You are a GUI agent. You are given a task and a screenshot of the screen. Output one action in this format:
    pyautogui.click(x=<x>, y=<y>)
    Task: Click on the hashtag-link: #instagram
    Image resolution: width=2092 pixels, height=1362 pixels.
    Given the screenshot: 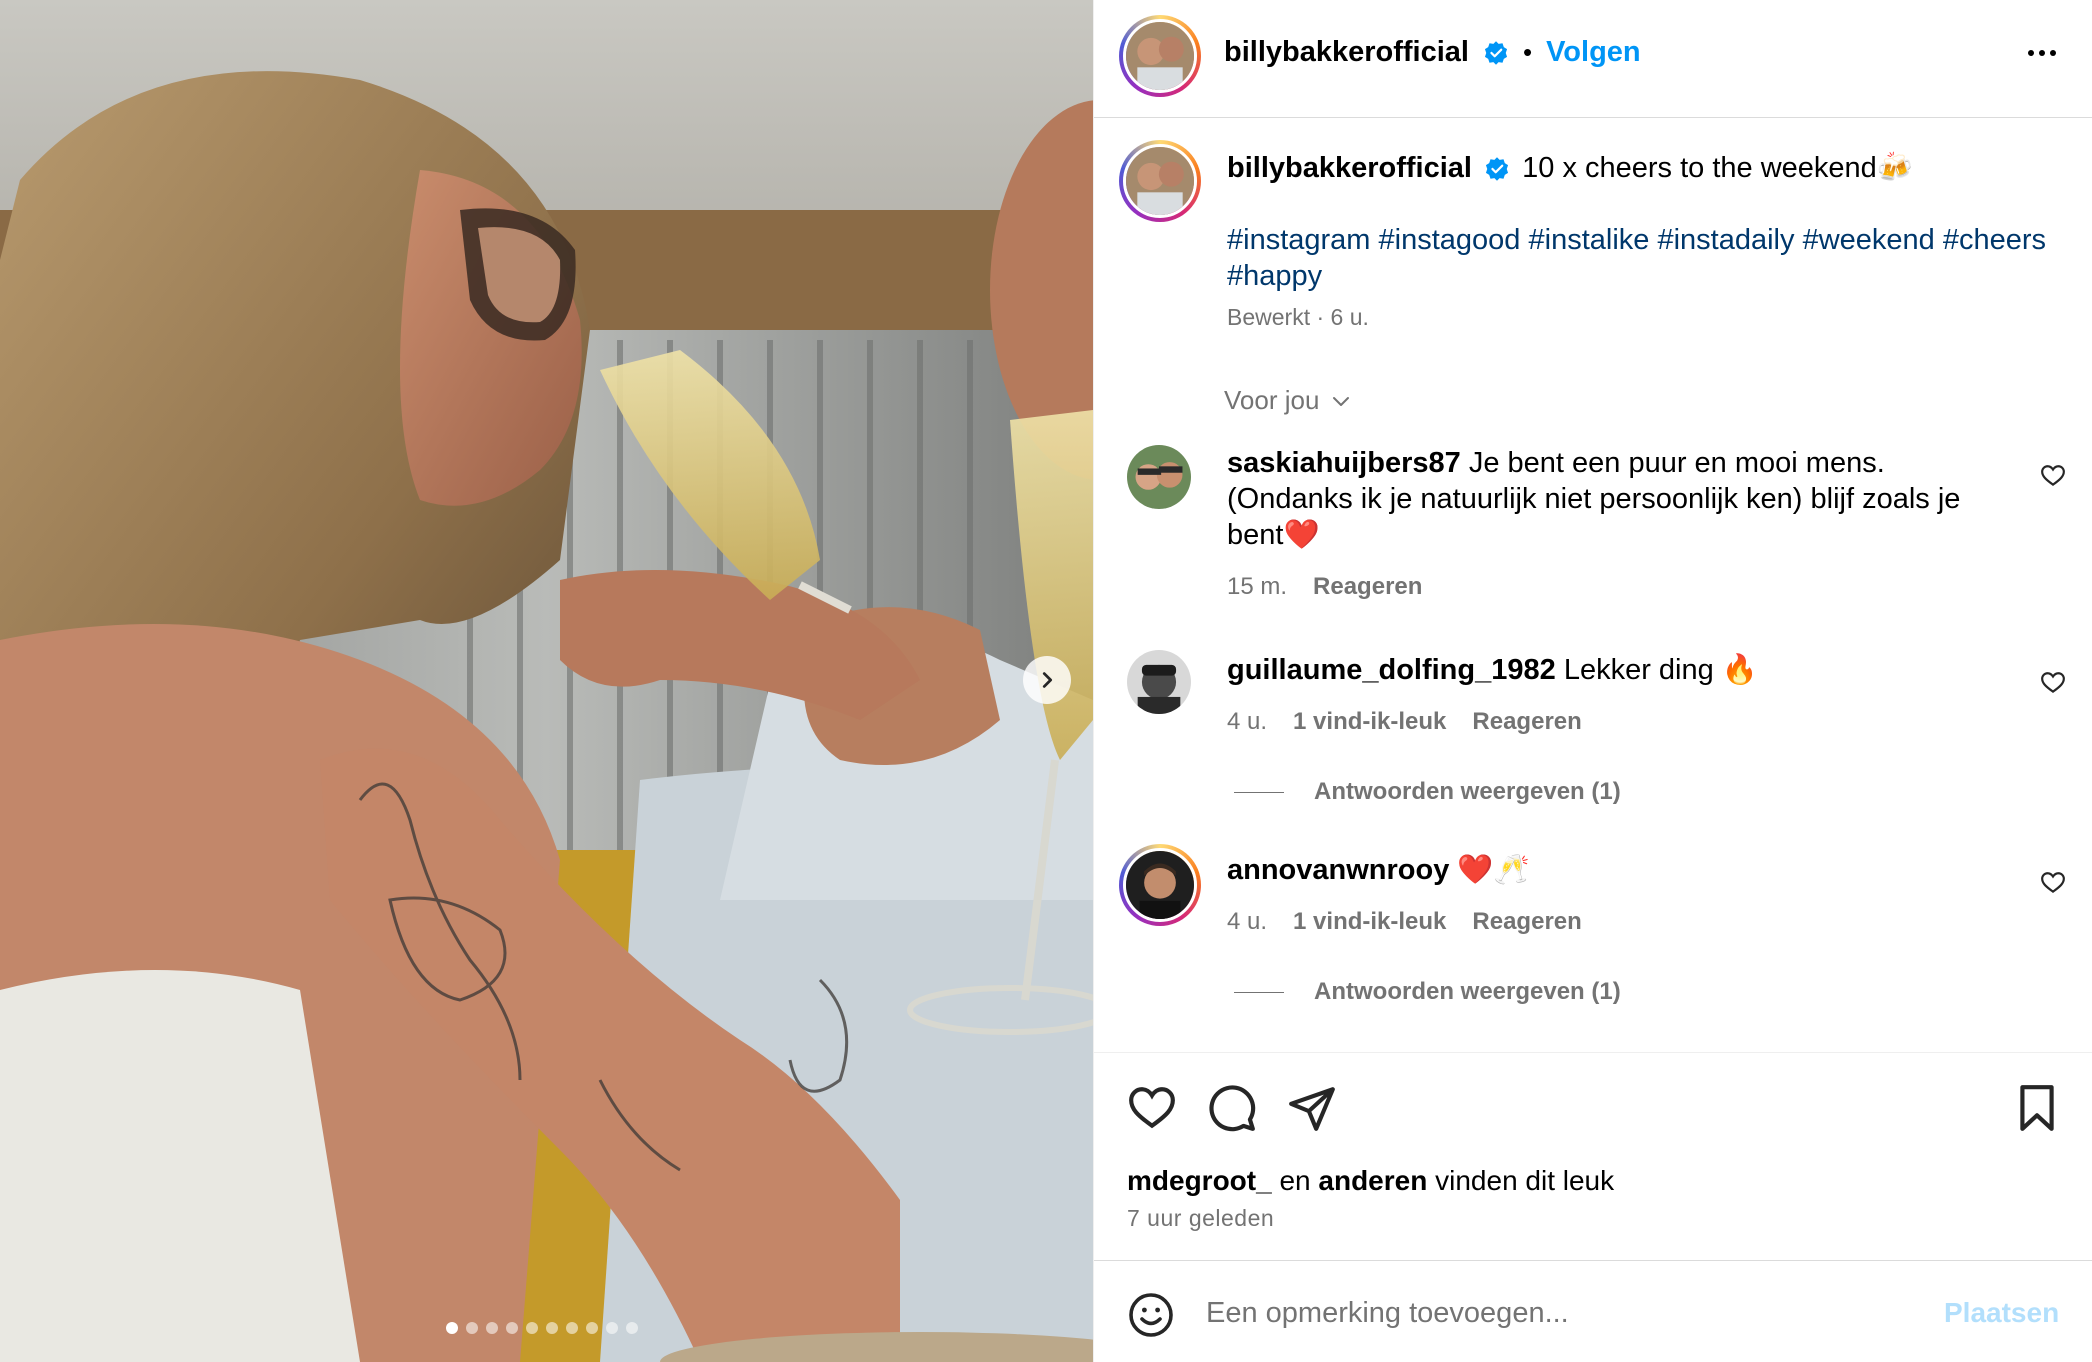 What is the action you would take?
    pyautogui.click(x=1298, y=240)
    